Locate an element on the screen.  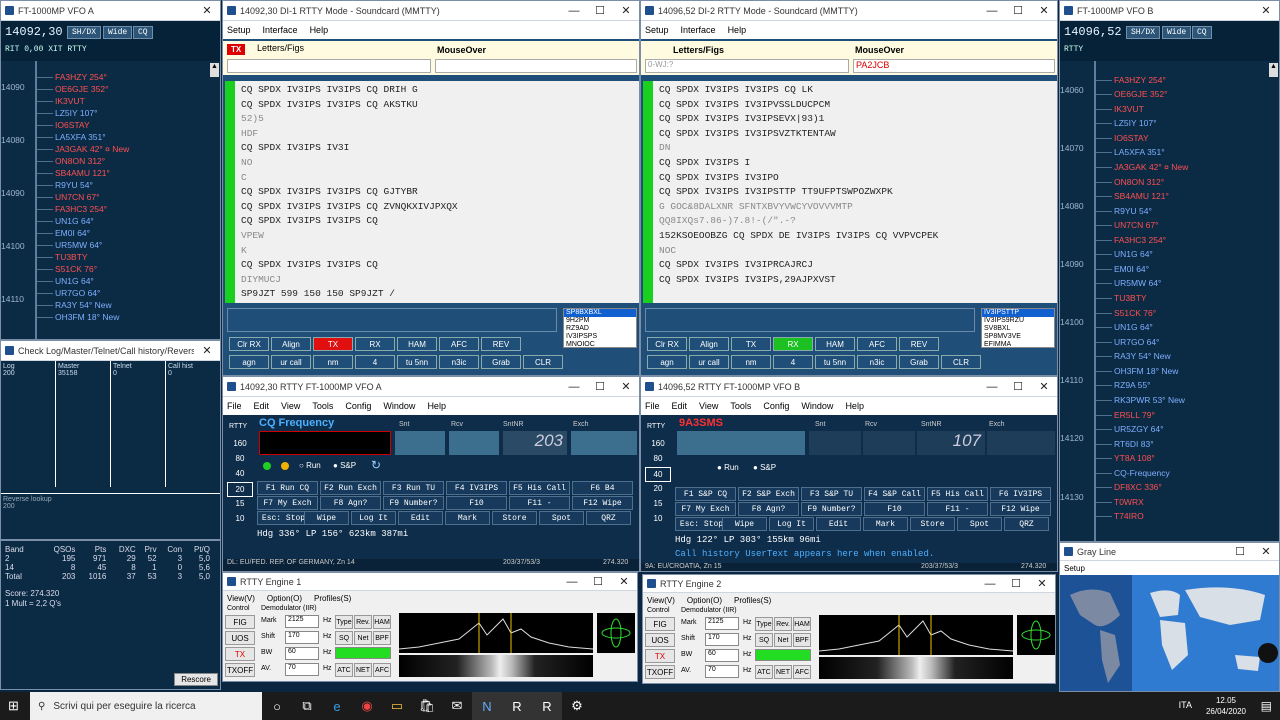
function-key-f10: F10 is located at coordinates (894, 509).